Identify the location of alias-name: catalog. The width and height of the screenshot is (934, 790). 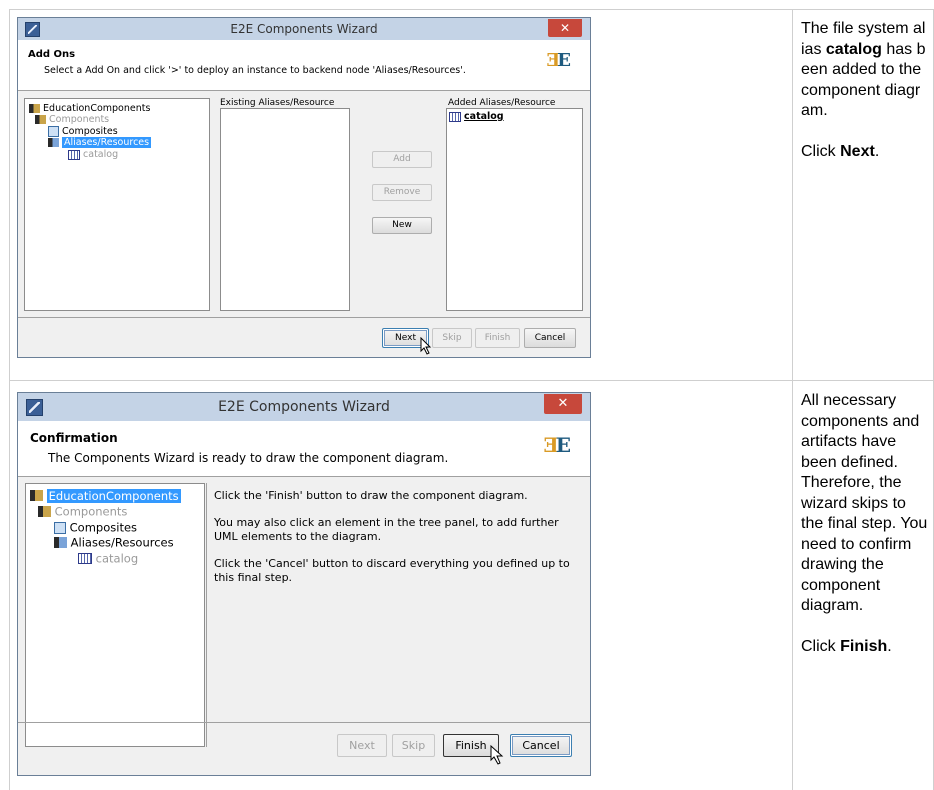
(853, 49).